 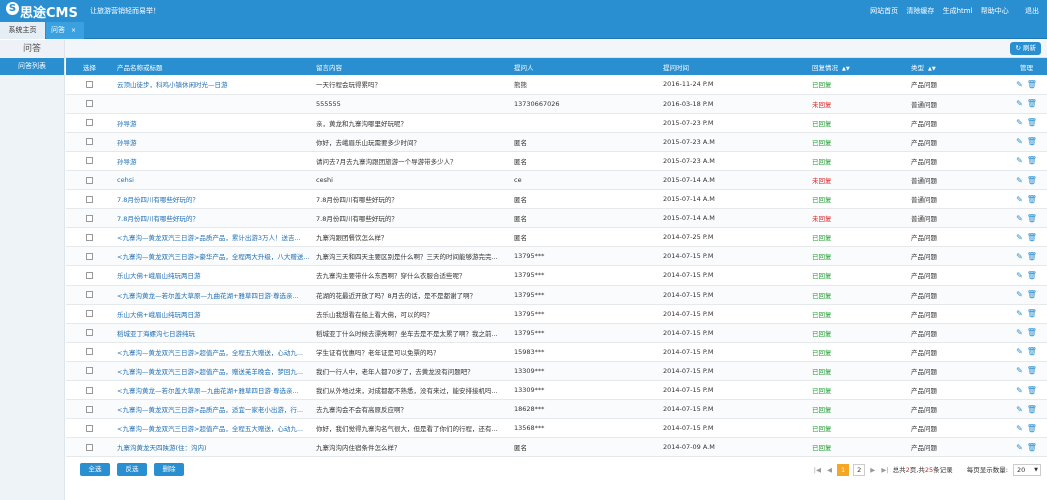 What do you see at coordinates (920, 11) in the screenshot?
I see `link-clear-cache: 清除缓存` at bounding box center [920, 11].